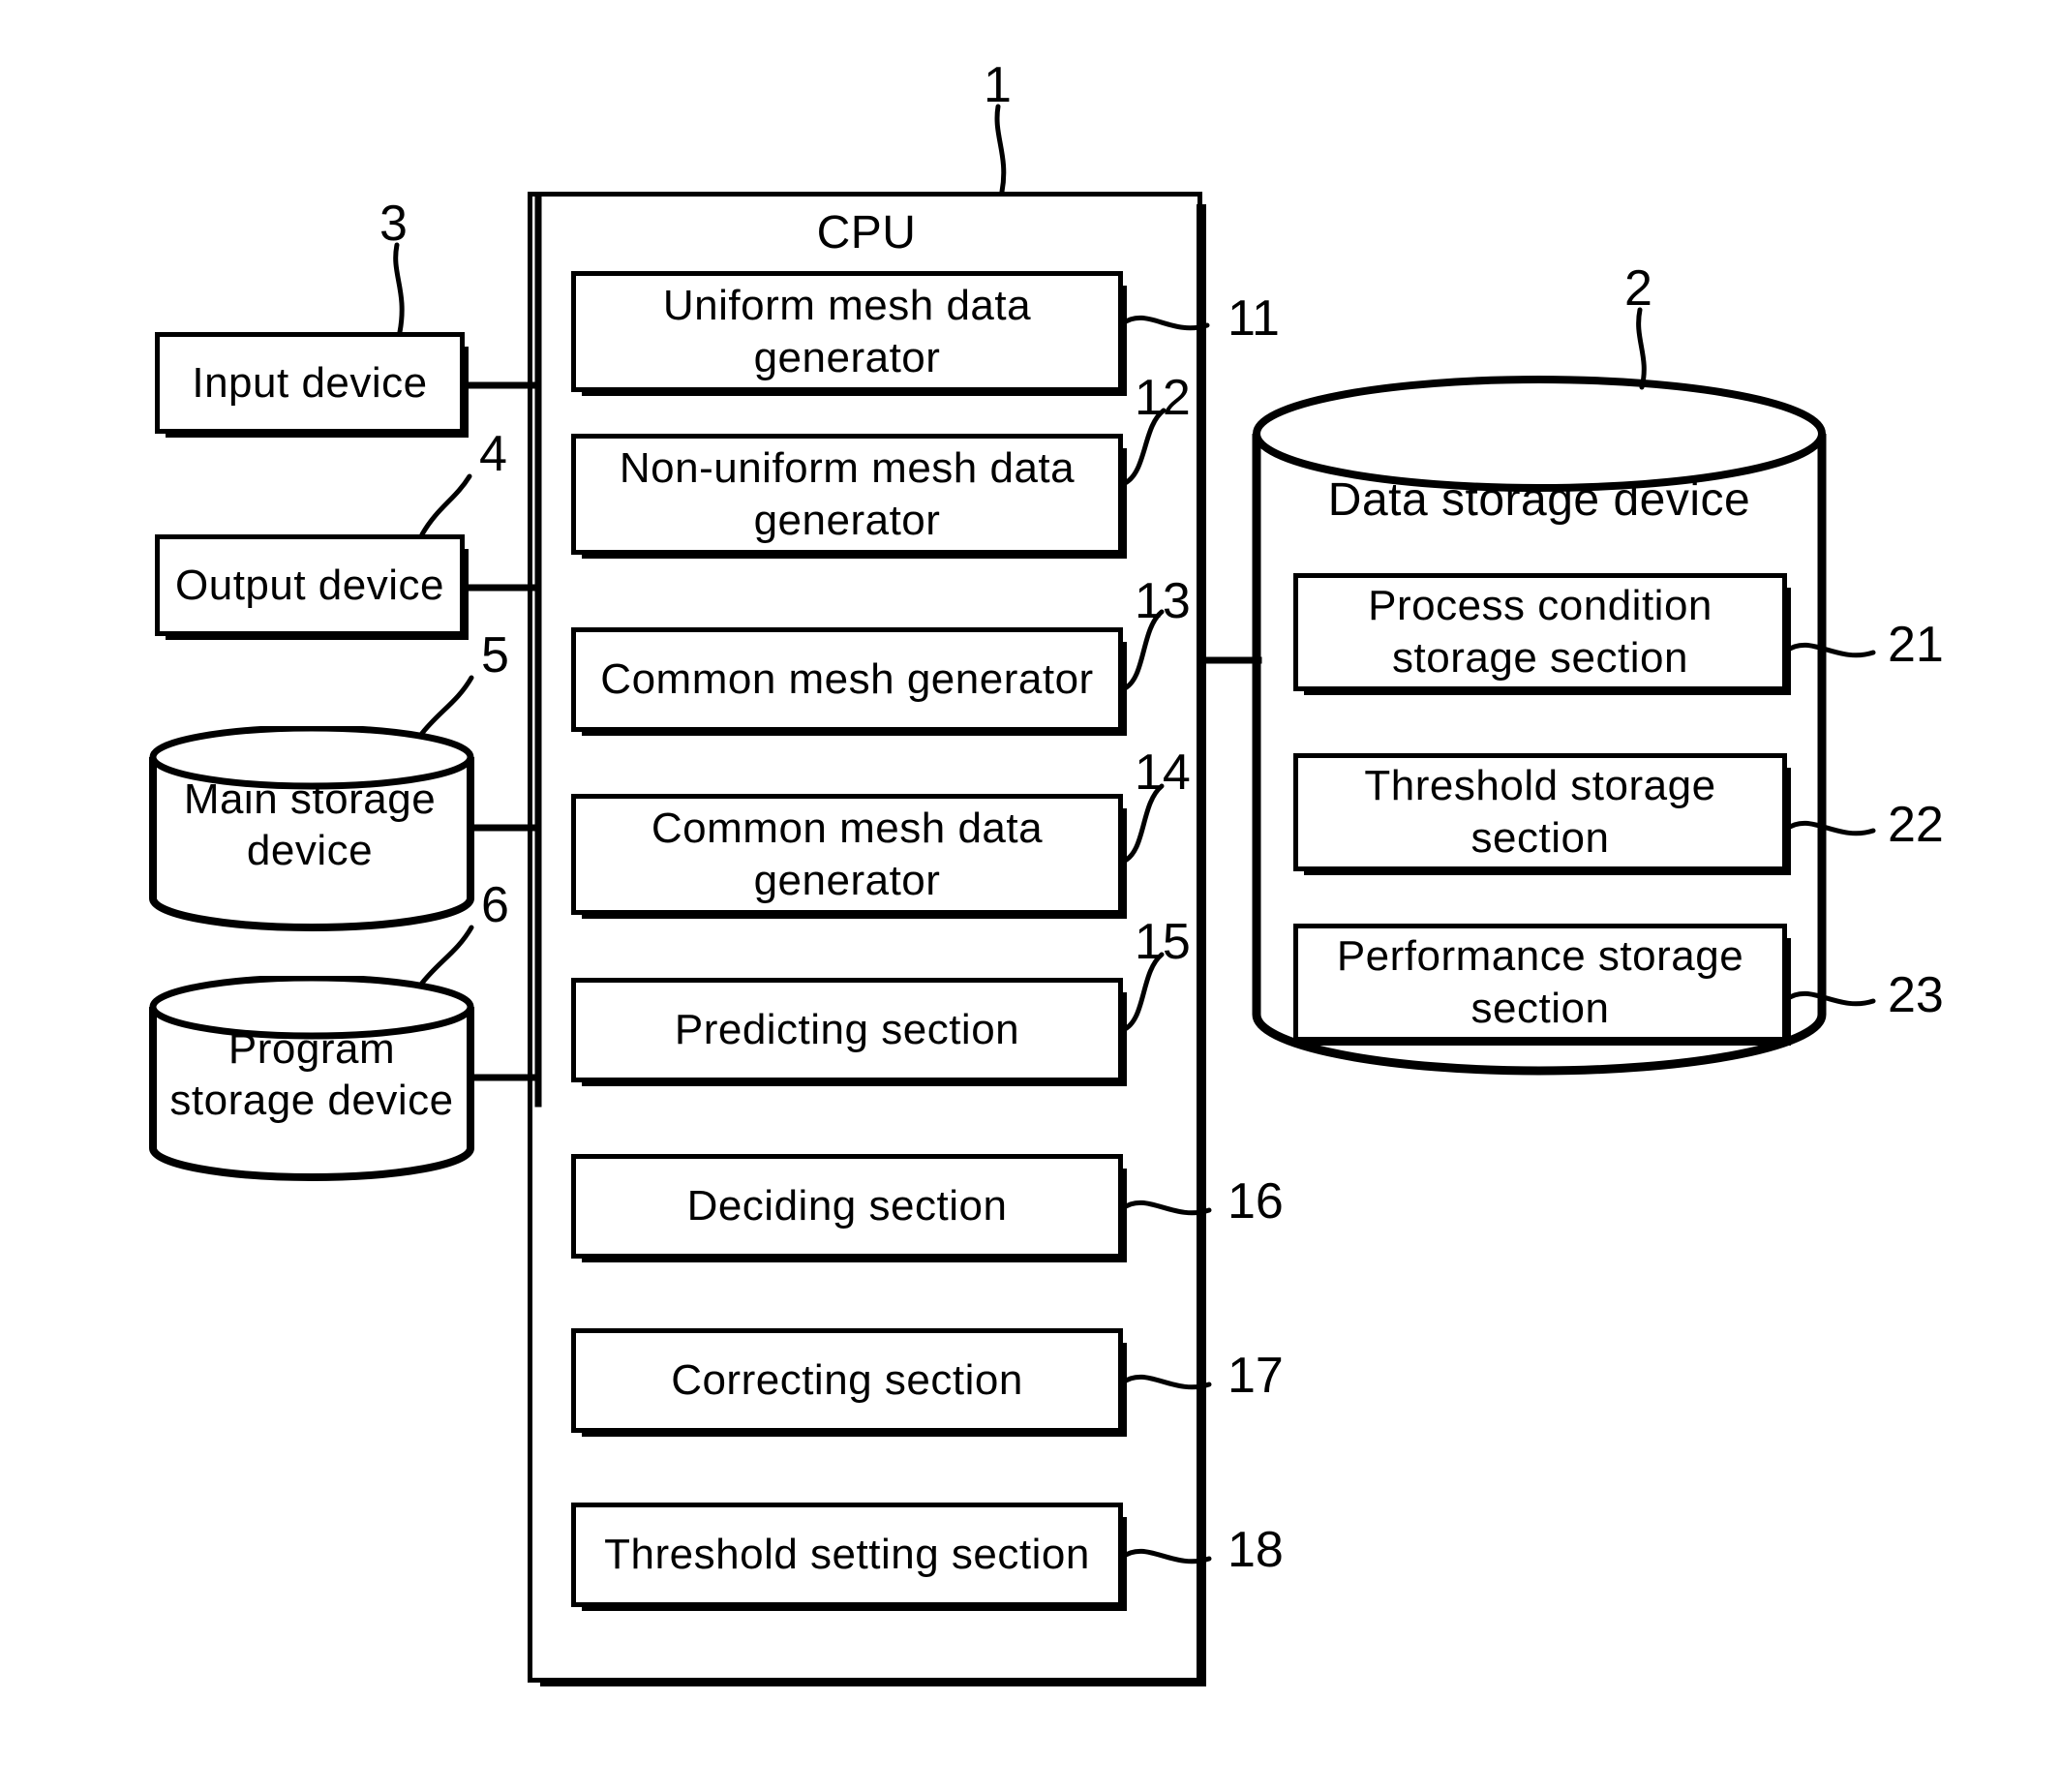  I want to click on peripheral-label: Output device, so click(309, 585).